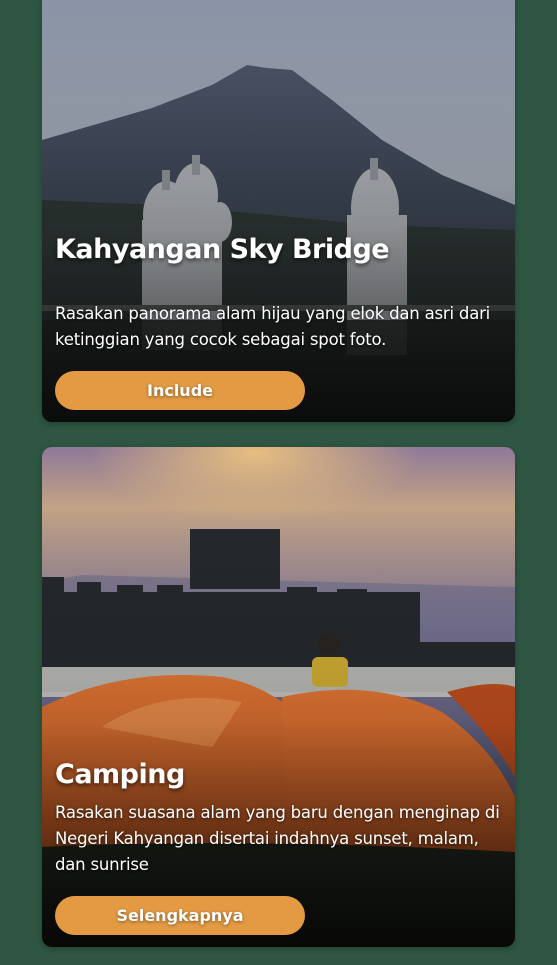 This screenshot has height=965, width=557. I want to click on card-title: Kahyangan Sky Bridge, so click(222, 249).